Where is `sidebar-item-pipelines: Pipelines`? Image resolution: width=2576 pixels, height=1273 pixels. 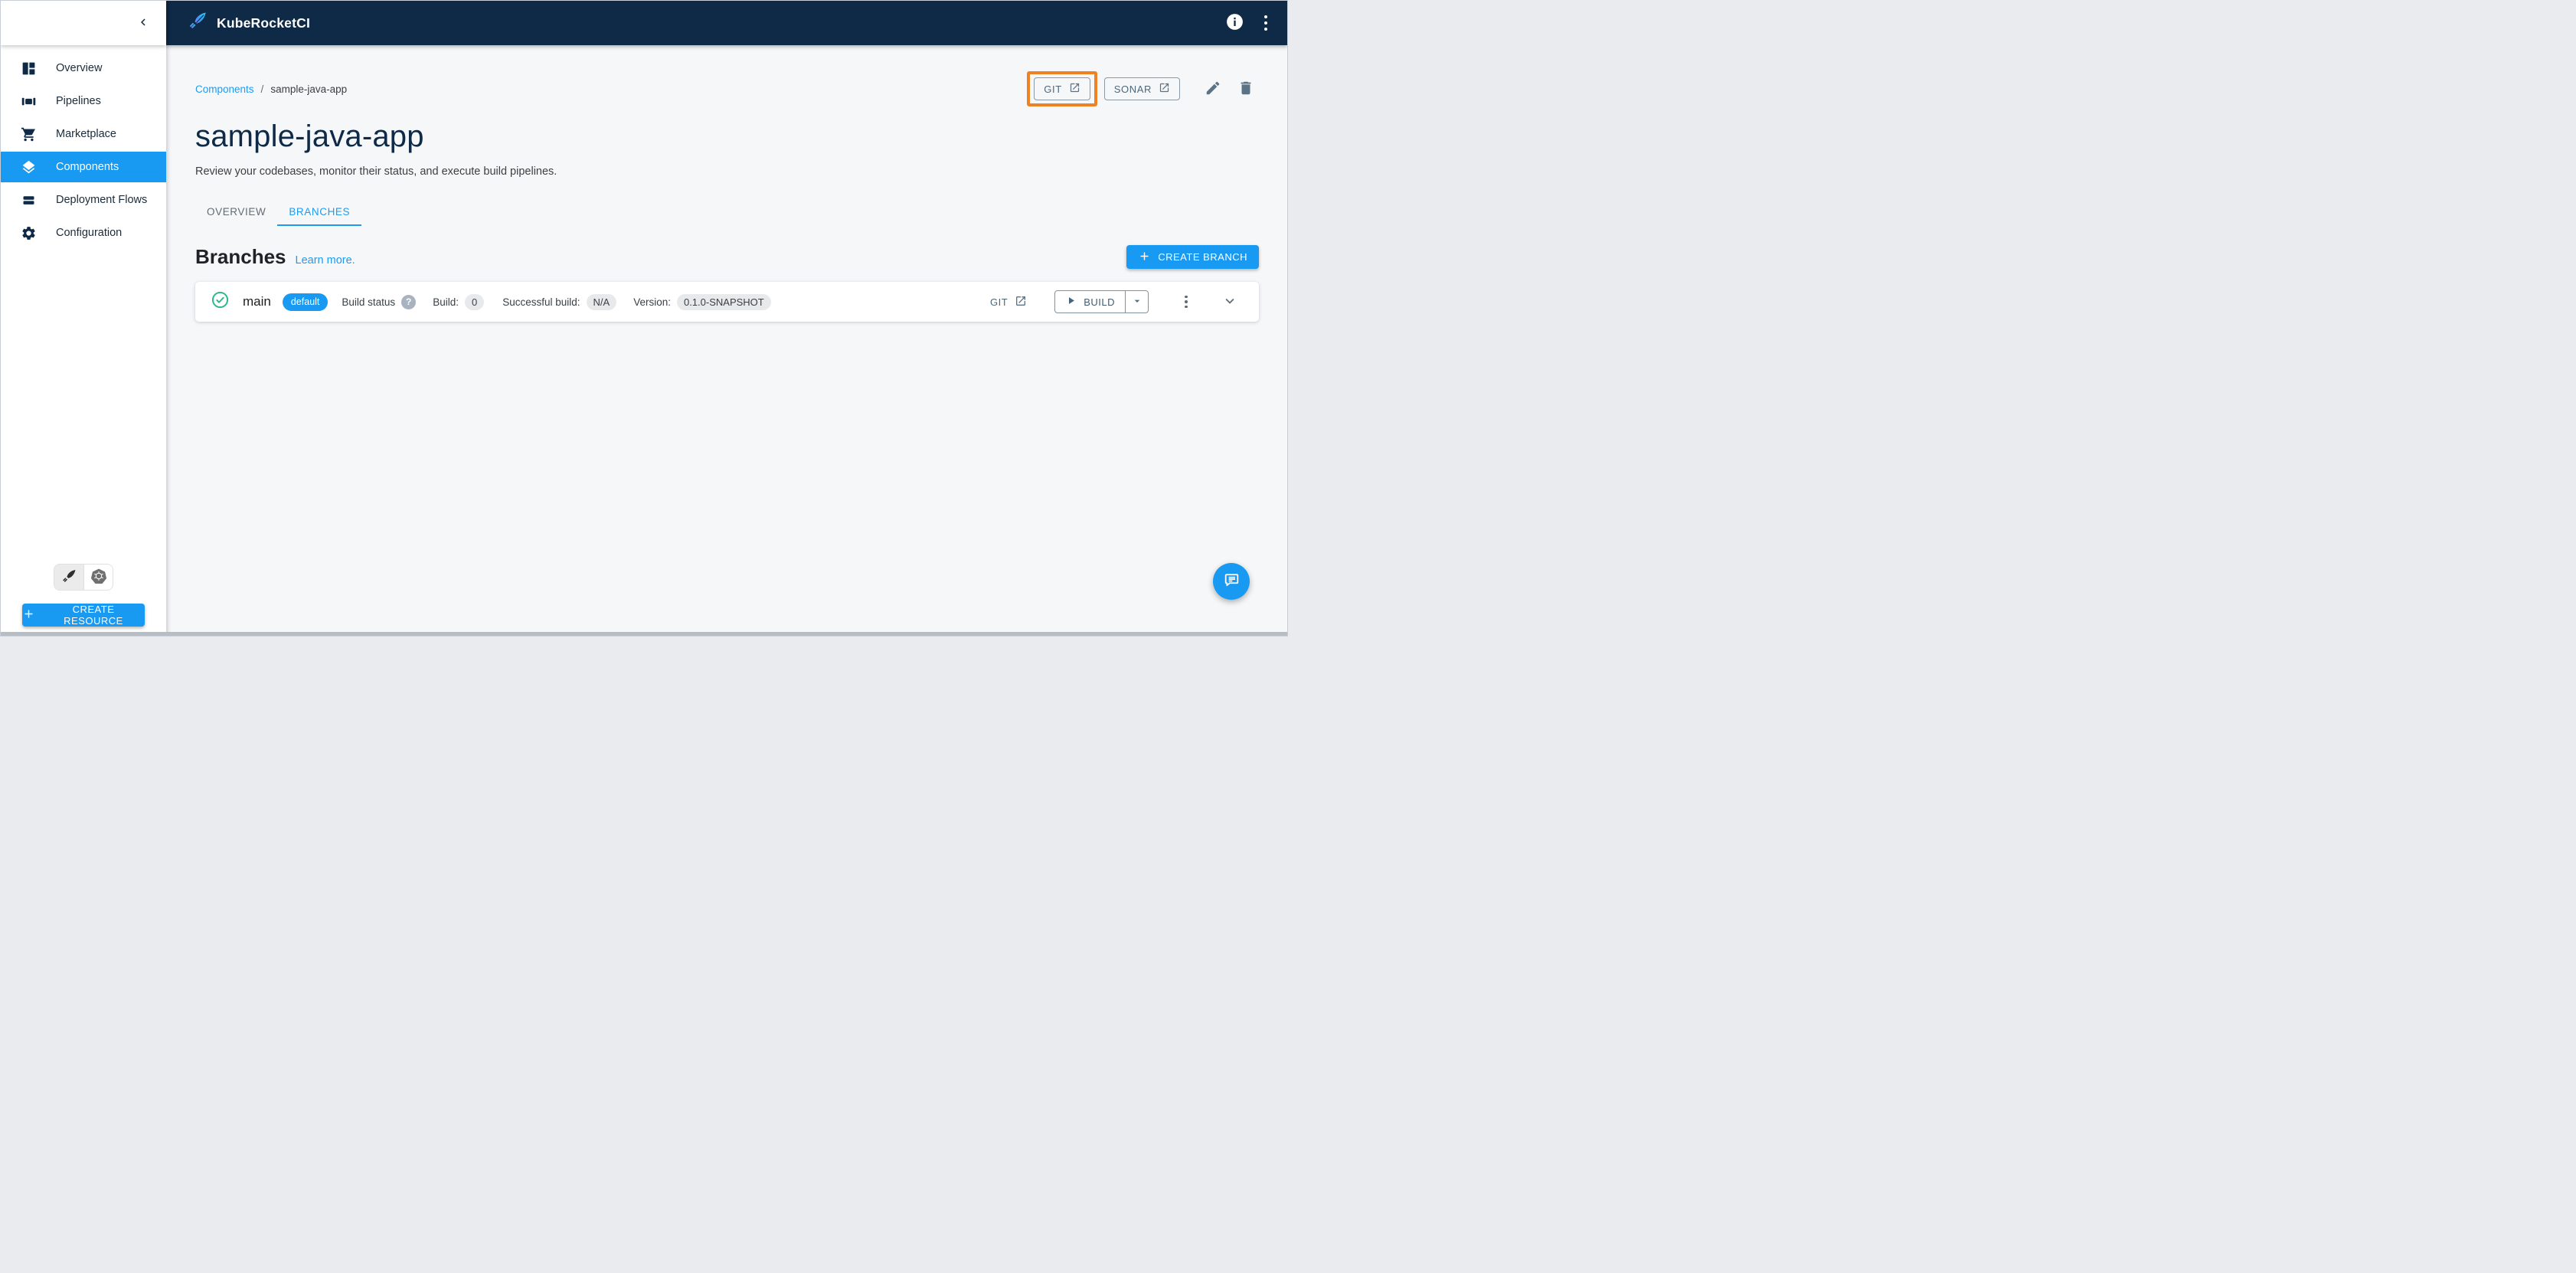 sidebar-item-pipelines: Pipelines is located at coordinates (83, 101).